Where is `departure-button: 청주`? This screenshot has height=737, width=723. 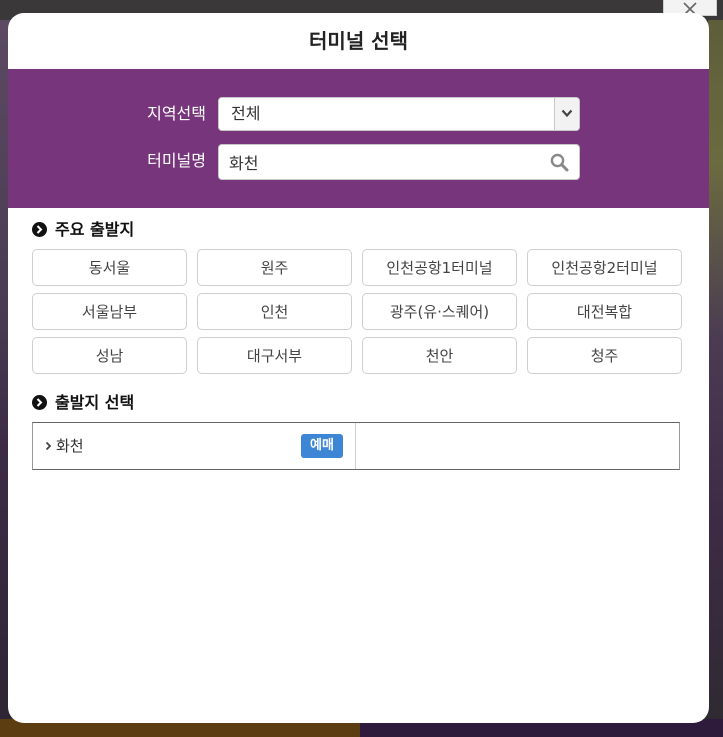 departure-button: 청주 is located at coordinates (604, 355).